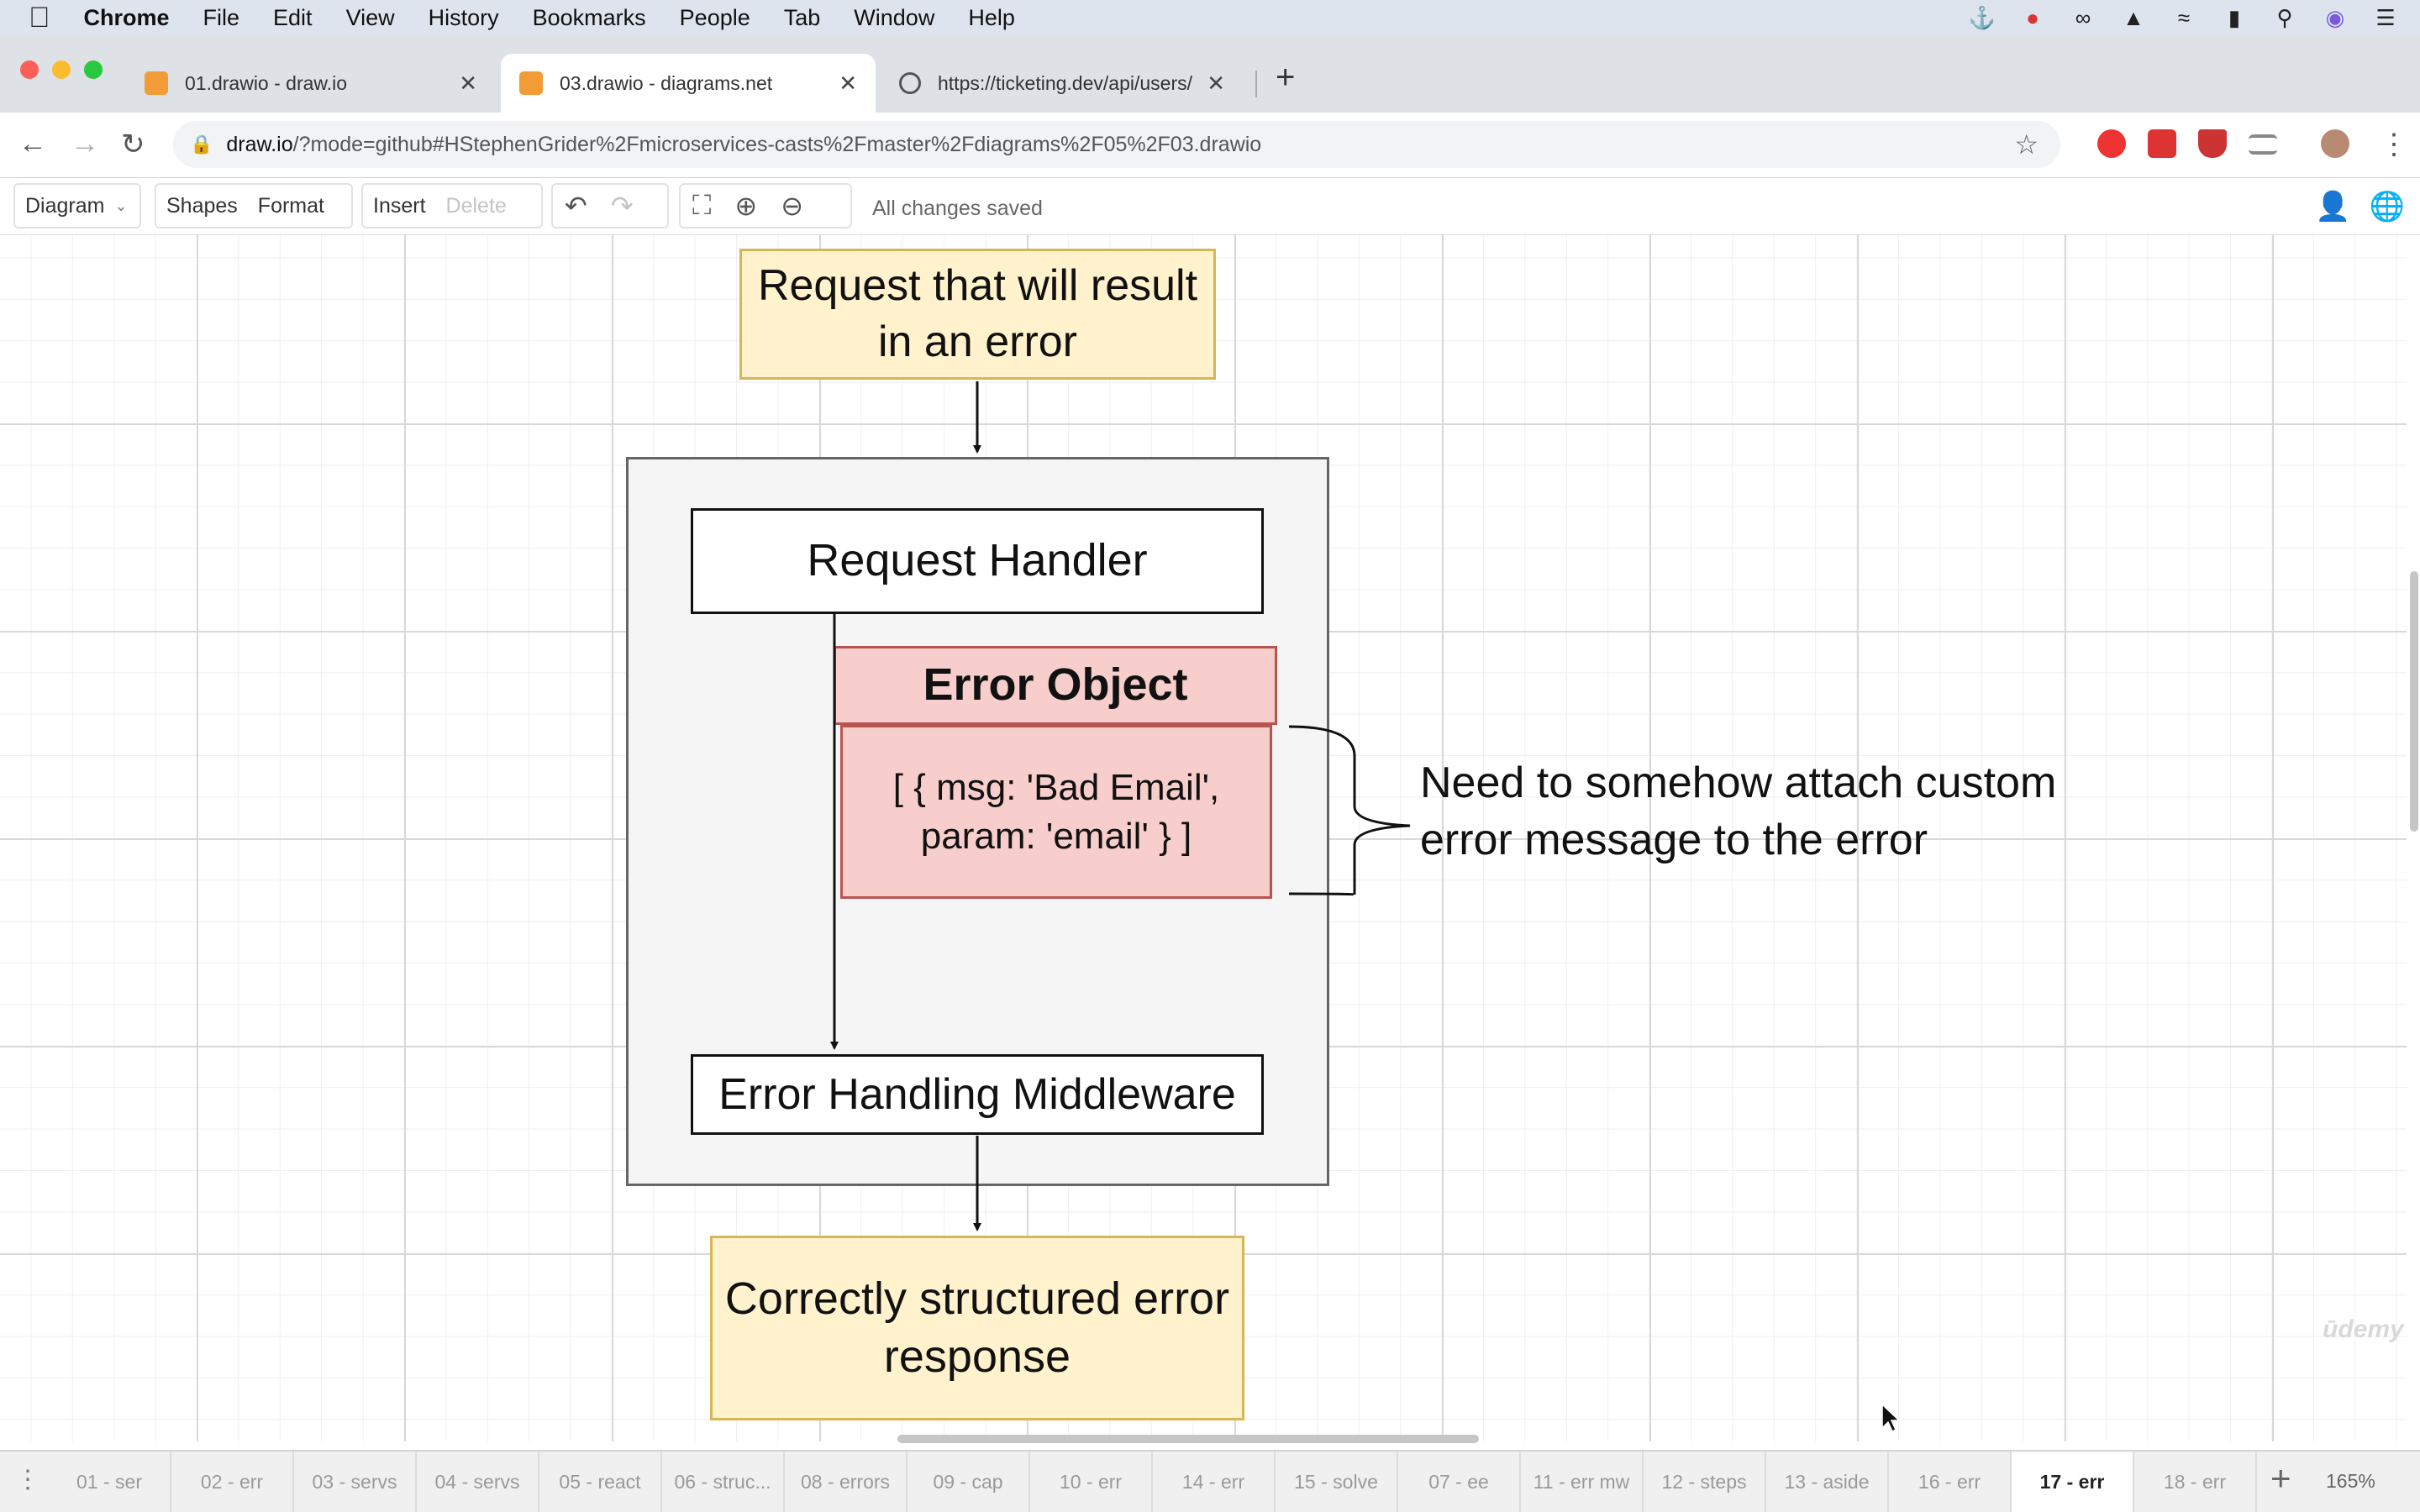 This screenshot has width=2420, height=1512. What do you see at coordinates (221, 18) in the screenshot?
I see `menu-file: File` at bounding box center [221, 18].